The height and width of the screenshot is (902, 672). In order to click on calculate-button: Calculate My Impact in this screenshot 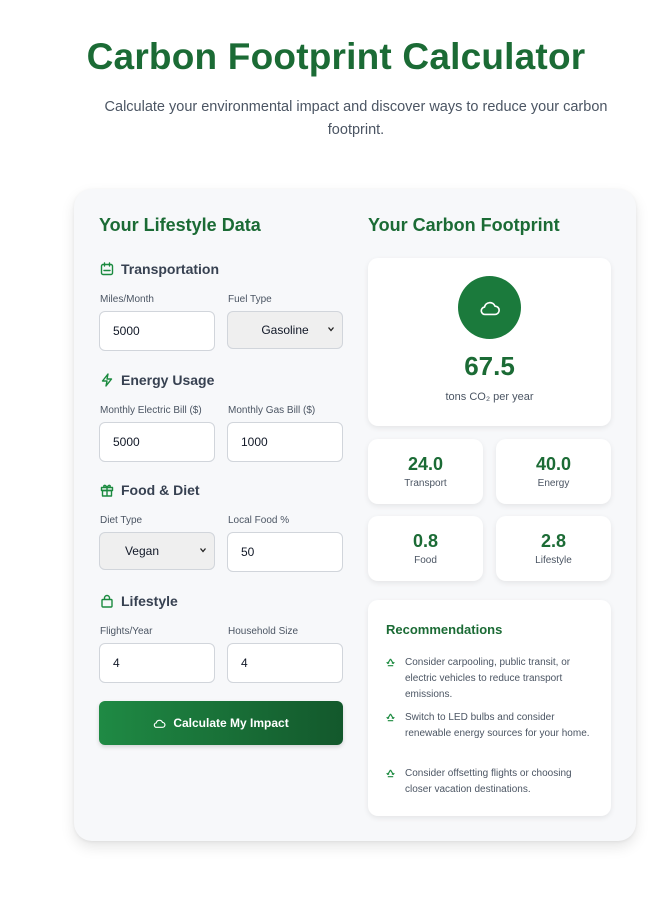, I will do `click(221, 723)`.